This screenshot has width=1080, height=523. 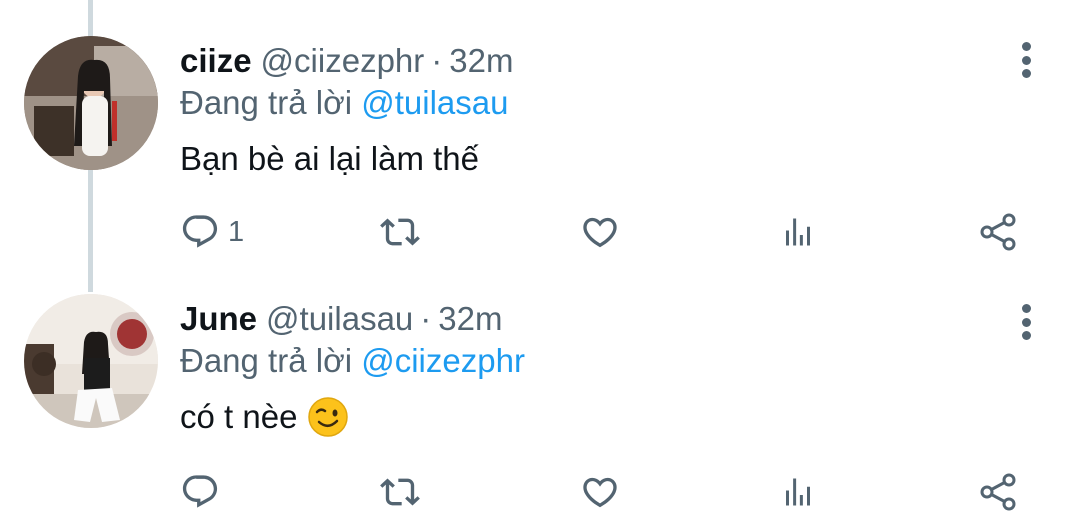 I want to click on display-name: ciize, so click(x=216, y=61).